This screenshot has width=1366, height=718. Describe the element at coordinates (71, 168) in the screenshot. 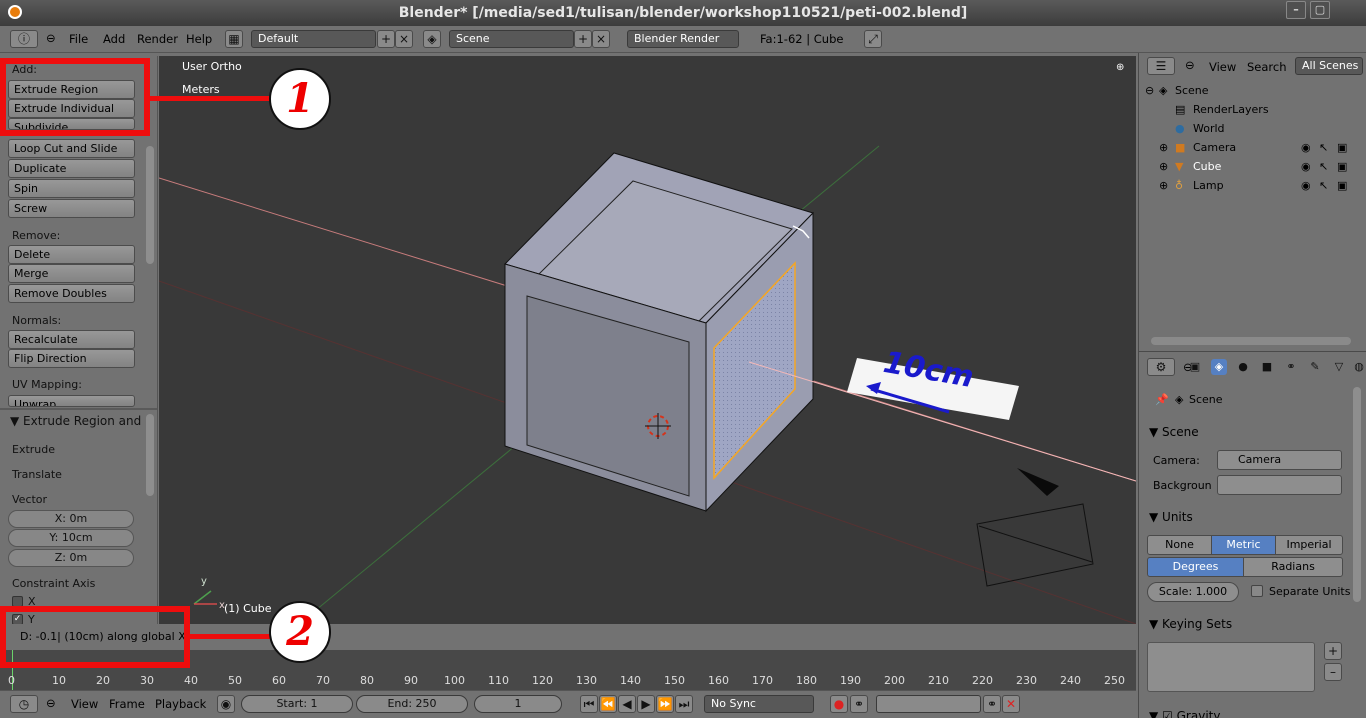

I see `duplicate-button: Duplicate` at that location.